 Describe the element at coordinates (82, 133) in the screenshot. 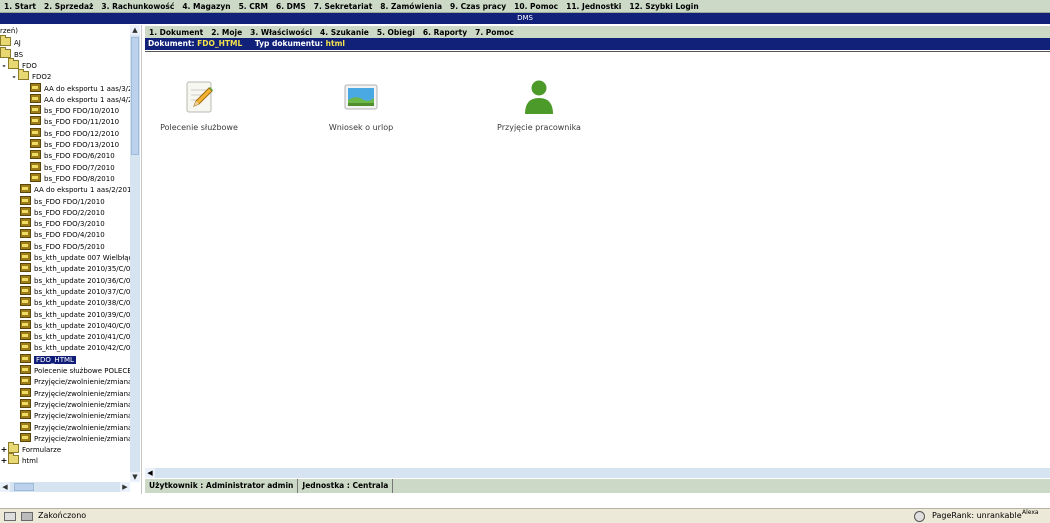

I see `tree-item-label: bs_FDO FDO/12/2010` at that location.